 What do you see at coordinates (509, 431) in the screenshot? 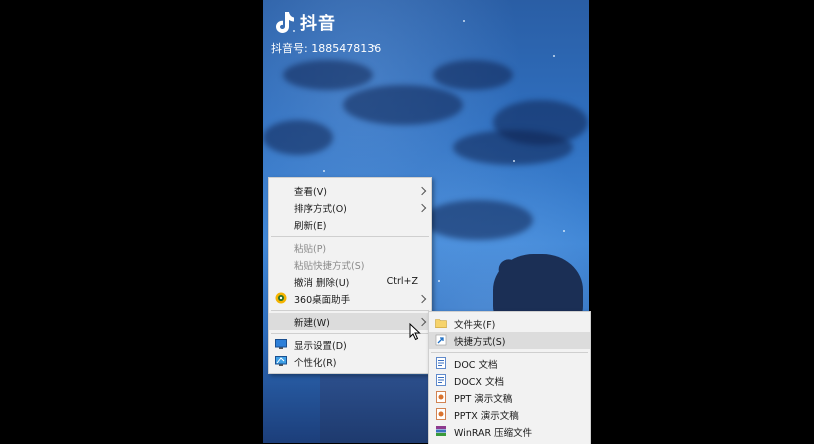
I see `submenu-item-winrar: WinRAR 压缩文件` at bounding box center [509, 431].